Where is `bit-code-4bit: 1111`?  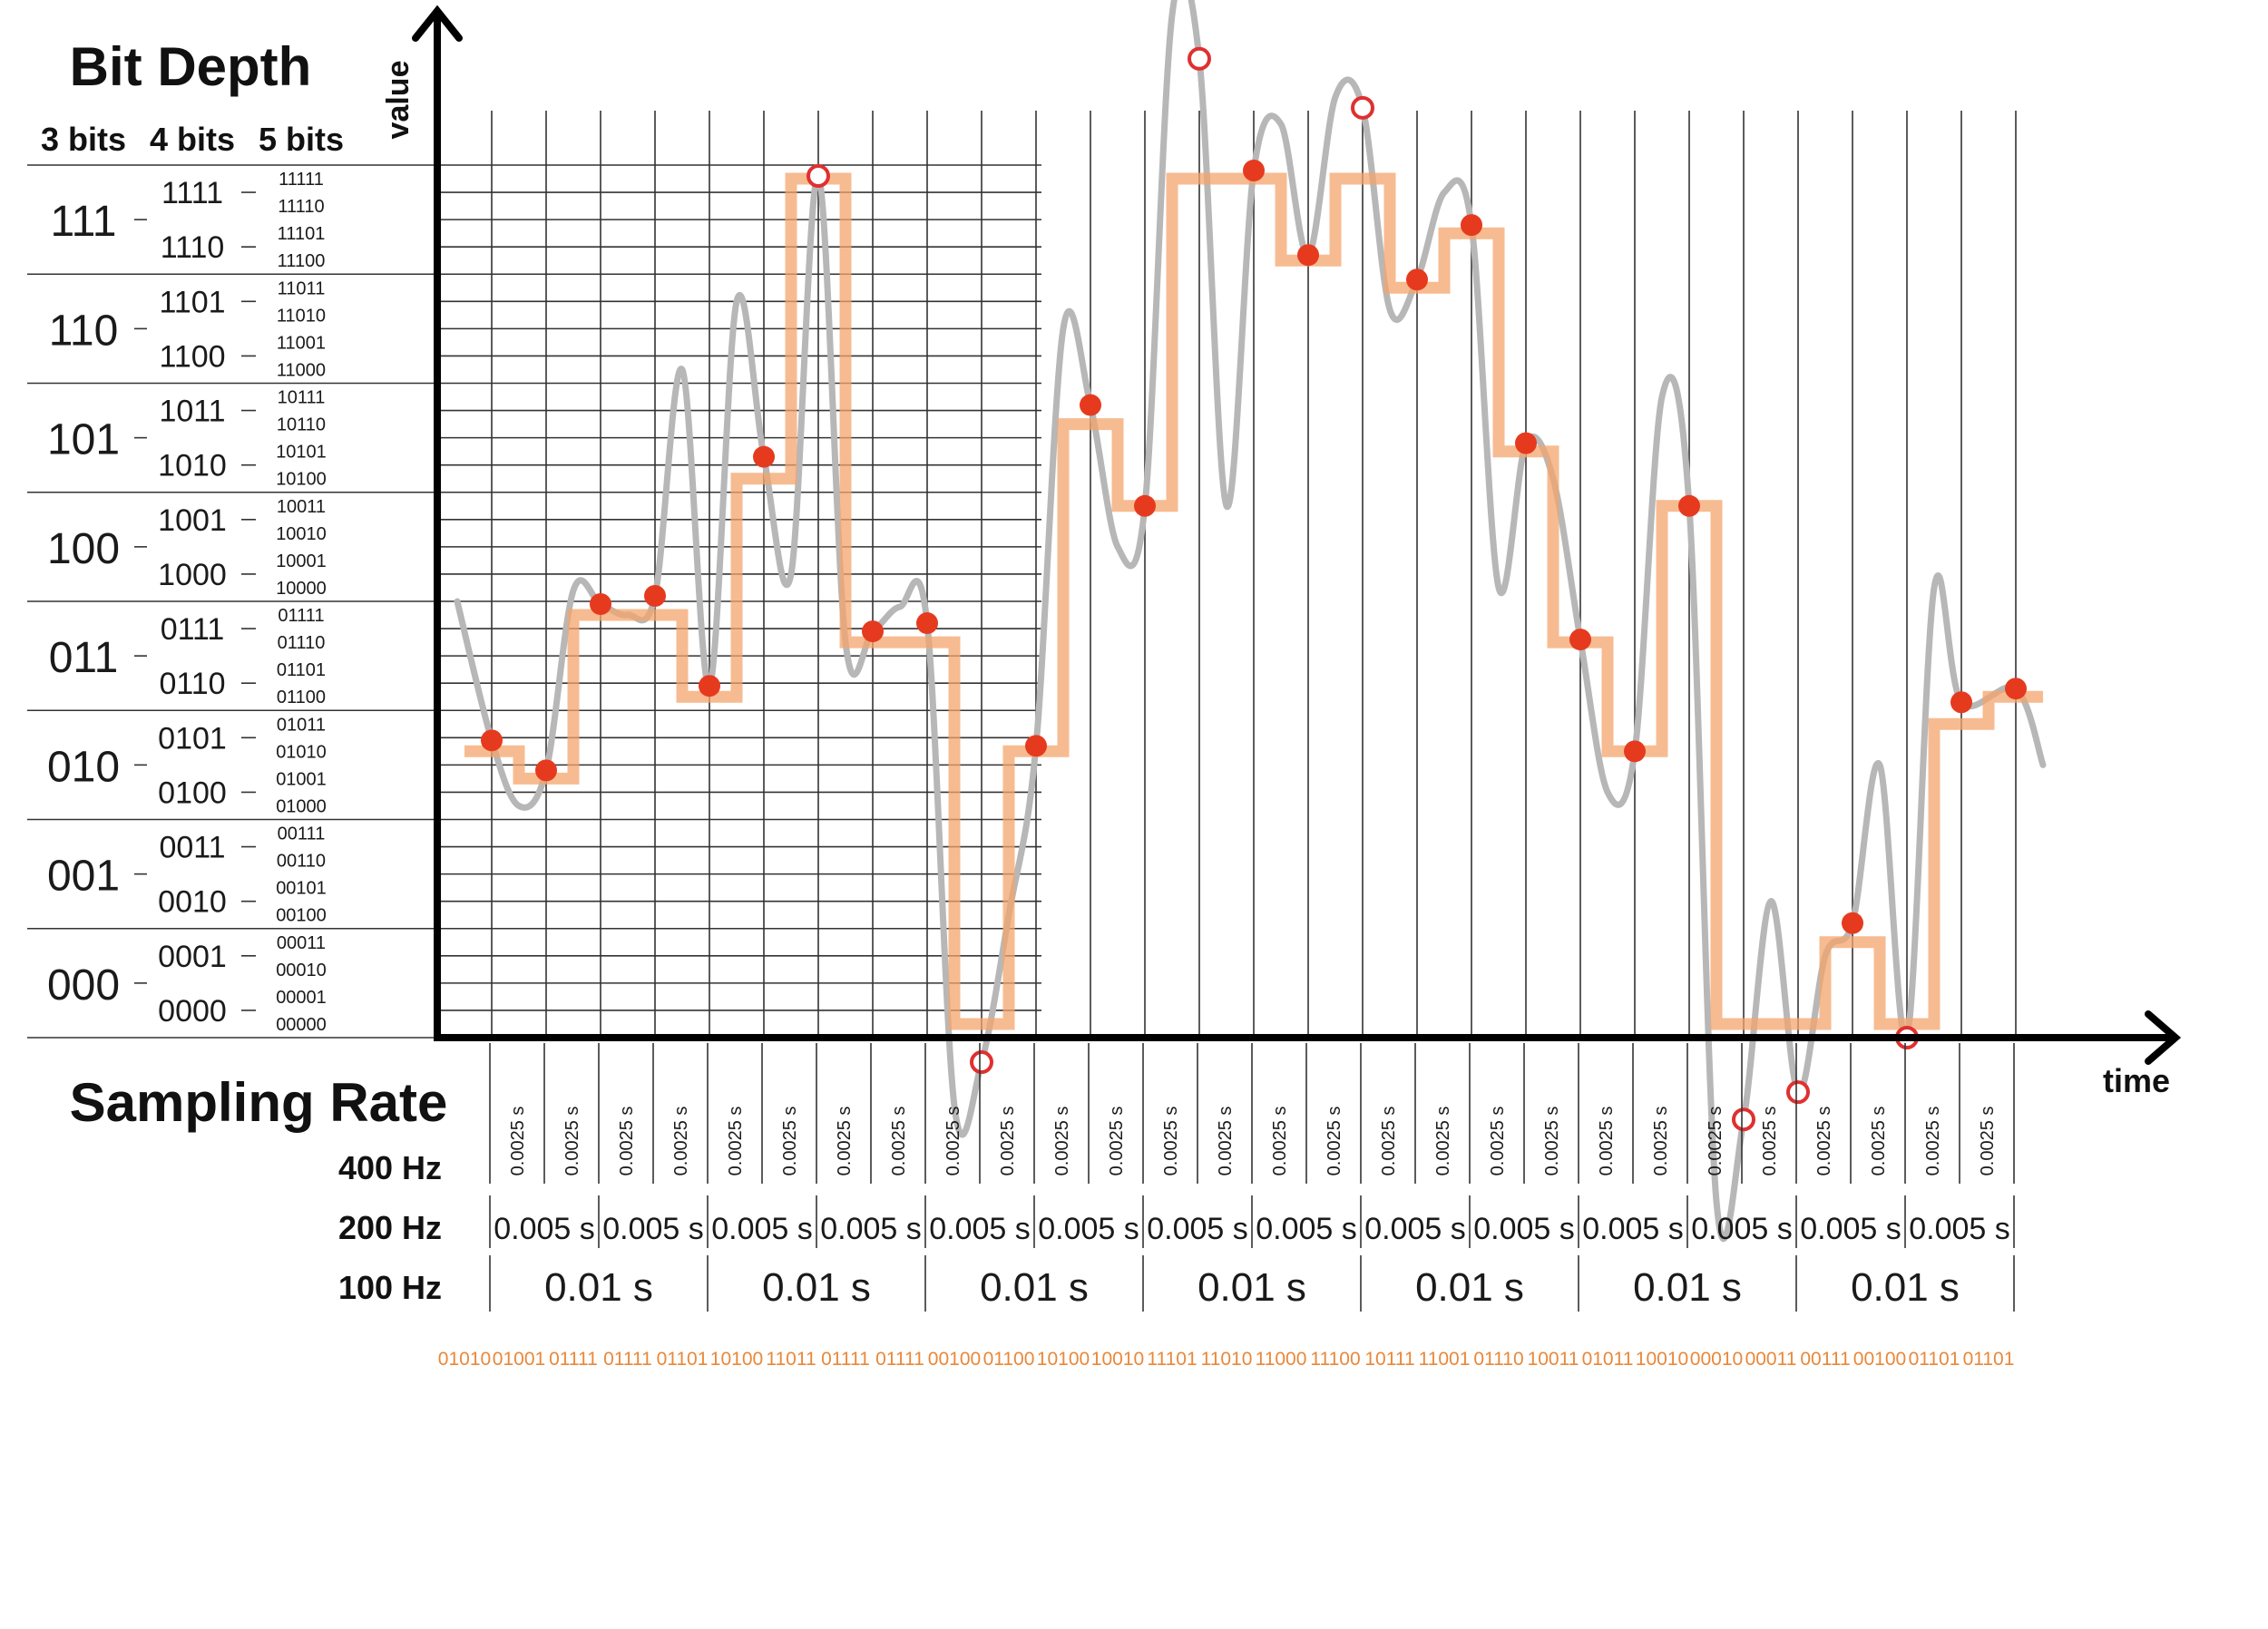
bit-code-4bit: 1111 is located at coordinates (192, 193).